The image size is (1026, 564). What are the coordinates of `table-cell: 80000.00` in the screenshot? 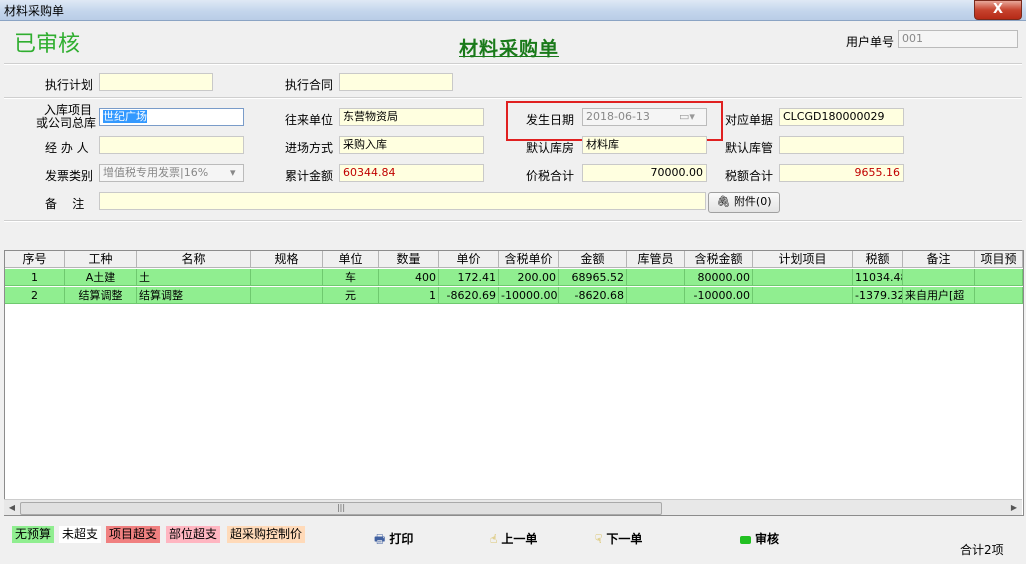 It's located at (719, 277).